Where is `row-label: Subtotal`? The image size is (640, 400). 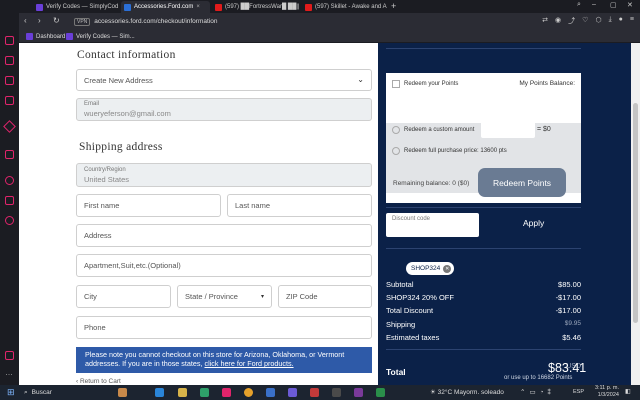 row-label: Subtotal is located at coordinates (400, 284).